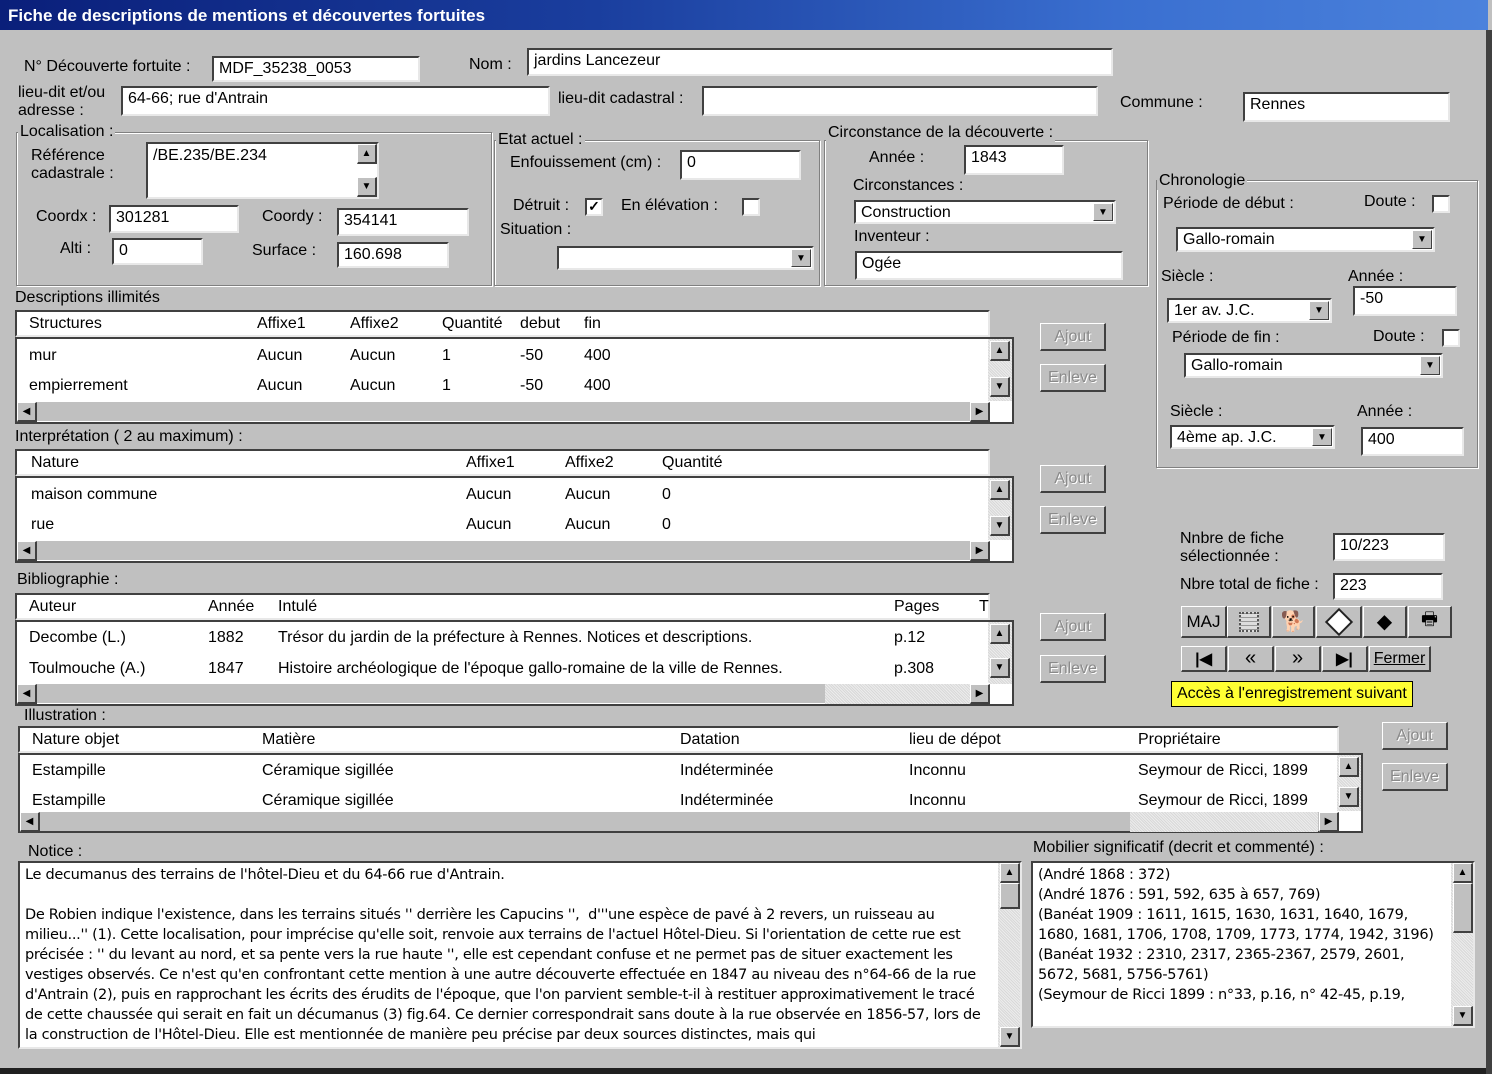  I want to click on siecle-debut-select: 1er av. J.C. ▼, so click(1249, 310).